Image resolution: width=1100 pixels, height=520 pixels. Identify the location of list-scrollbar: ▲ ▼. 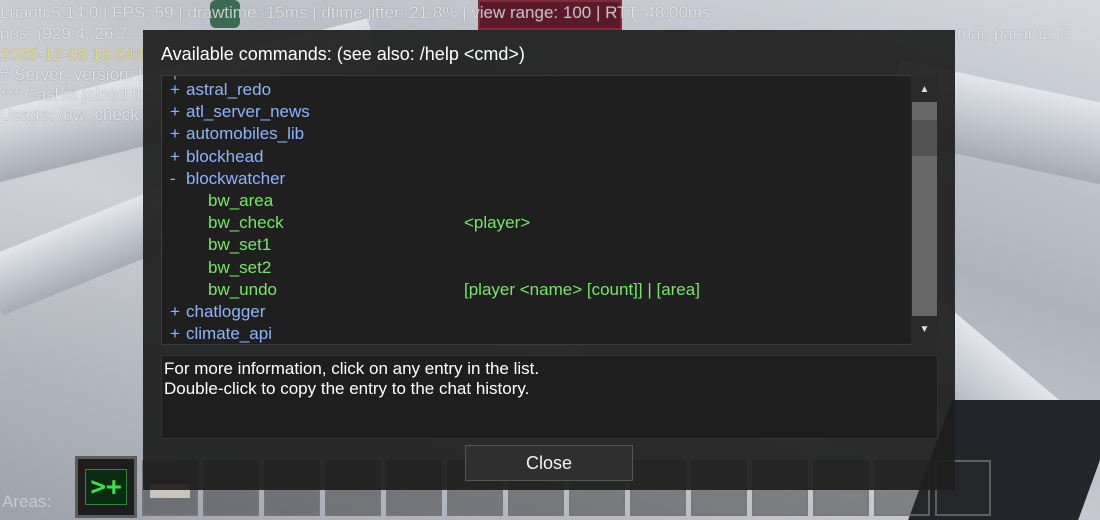
(924, 209).